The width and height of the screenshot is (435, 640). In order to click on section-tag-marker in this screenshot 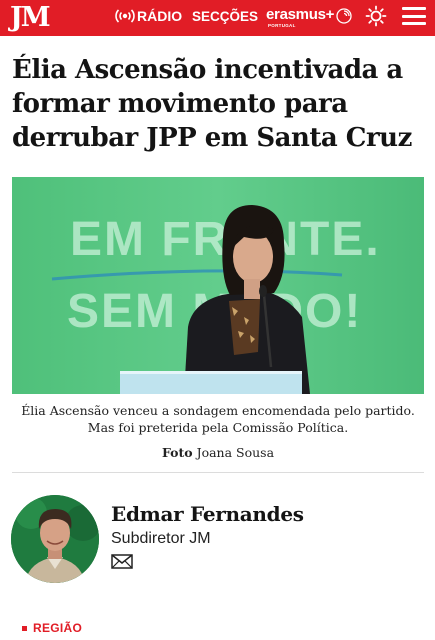, I will do `click(24, 628)`.